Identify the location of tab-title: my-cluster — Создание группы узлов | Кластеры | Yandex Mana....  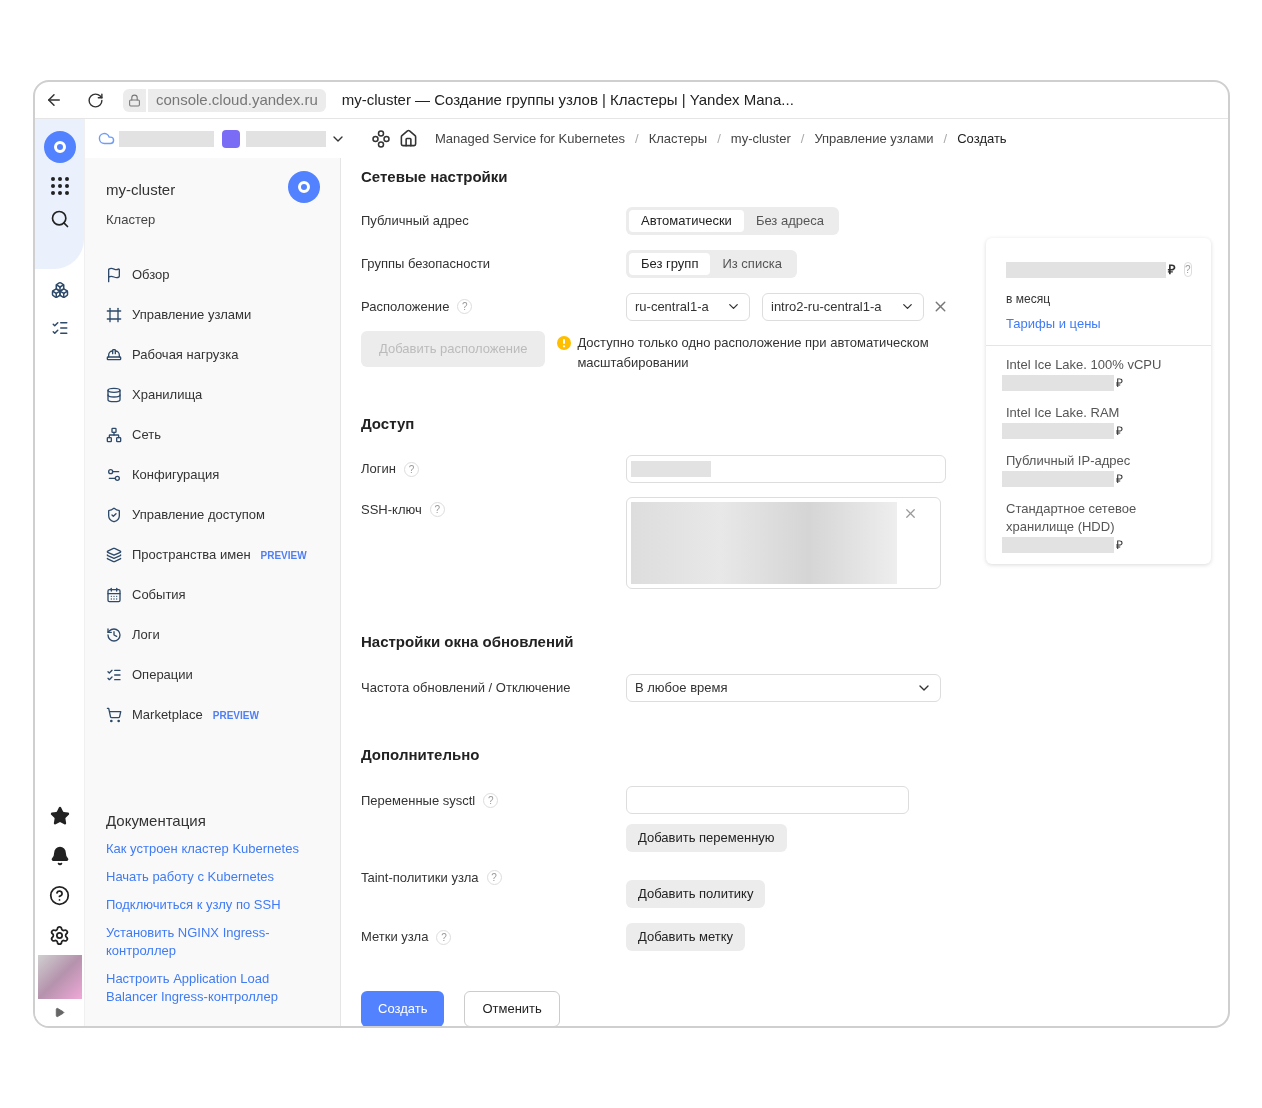
(567, 99).